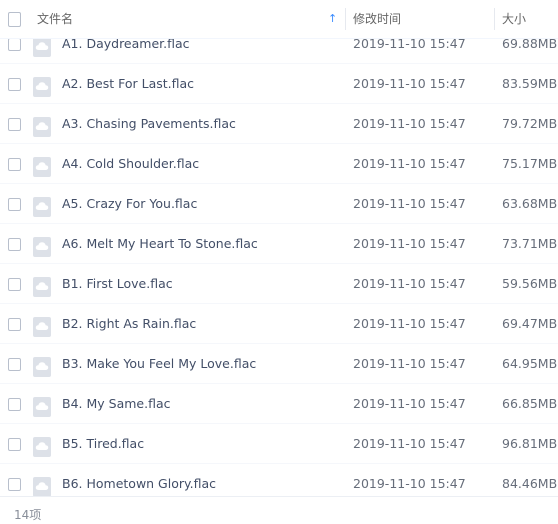  Describe the element at coordinates (116, 404) in the screenshot. I see `file-name: B4. My Same.flac` at that location.